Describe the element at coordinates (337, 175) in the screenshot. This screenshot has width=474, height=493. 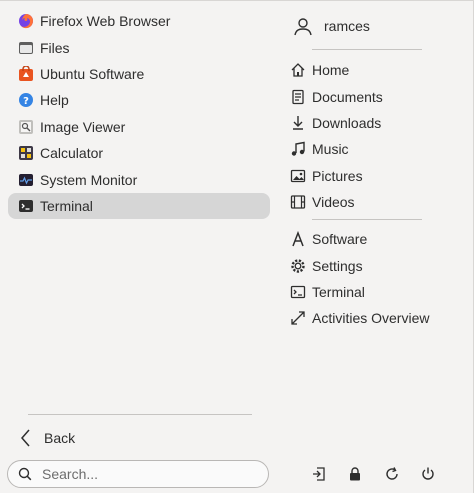
I see `place-label: Pictures` at that location.